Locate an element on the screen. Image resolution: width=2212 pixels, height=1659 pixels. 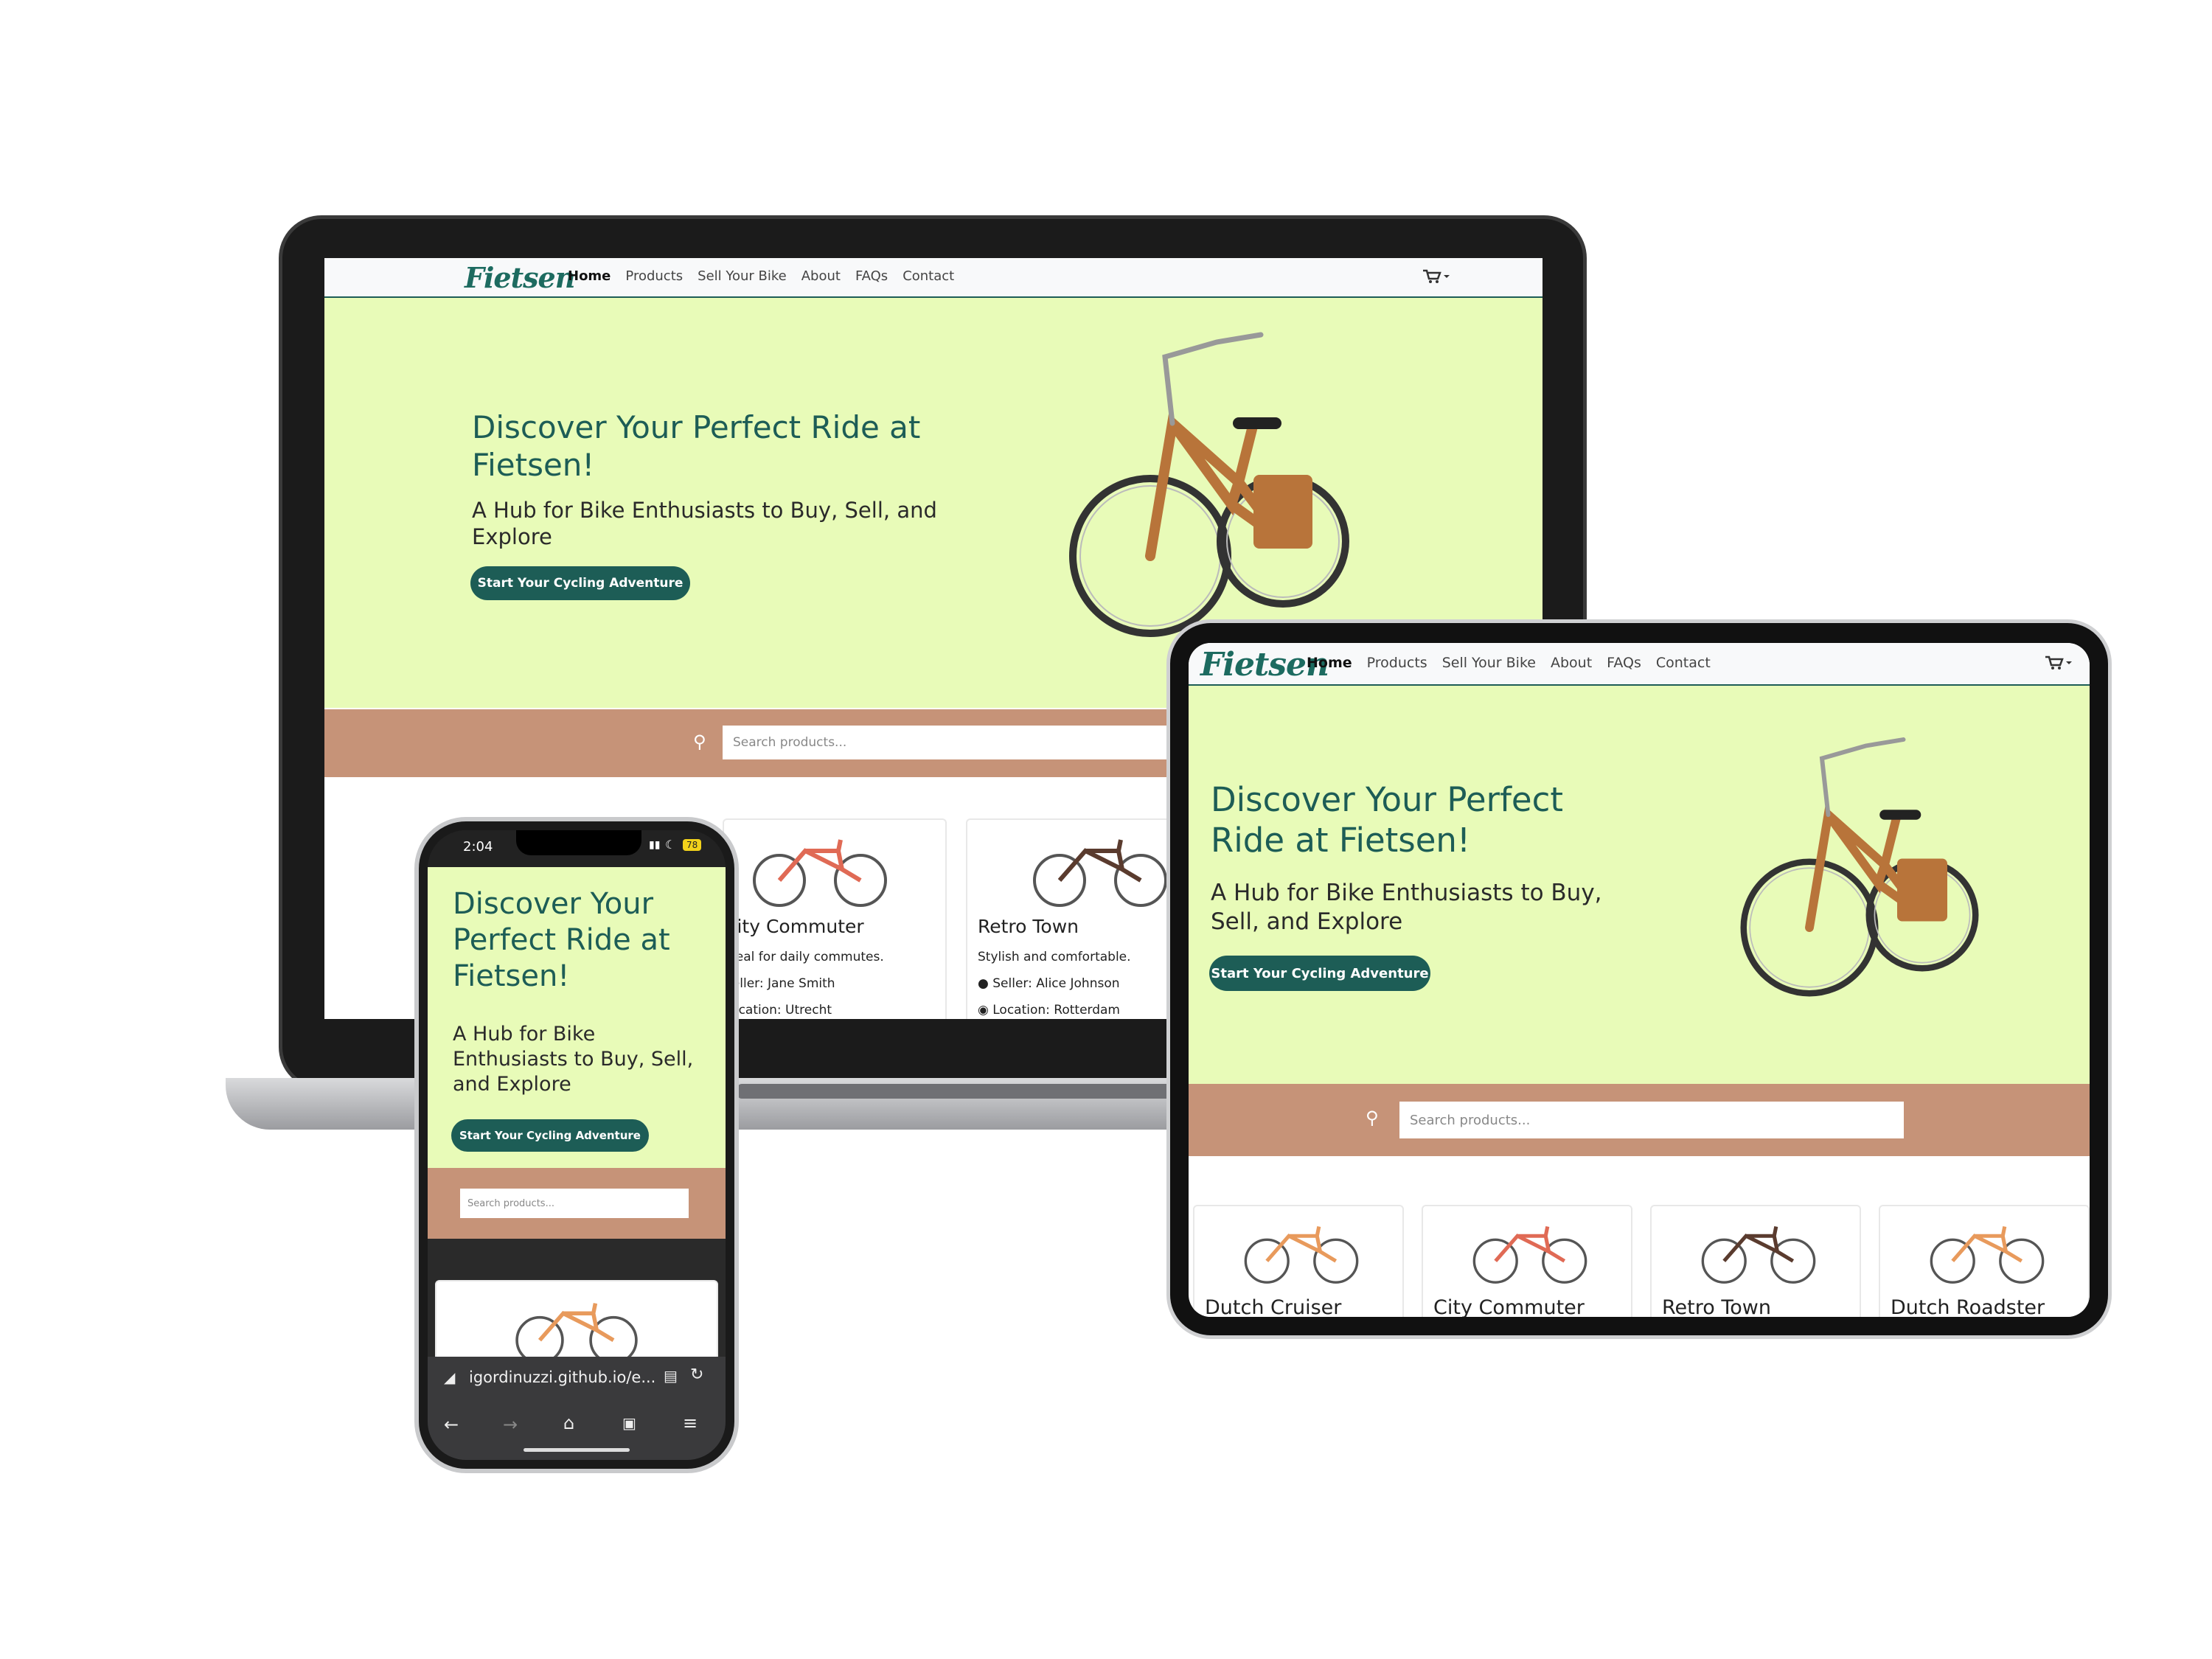
product-name: Dutch Roadster is located at coordinates (1968, 1306).